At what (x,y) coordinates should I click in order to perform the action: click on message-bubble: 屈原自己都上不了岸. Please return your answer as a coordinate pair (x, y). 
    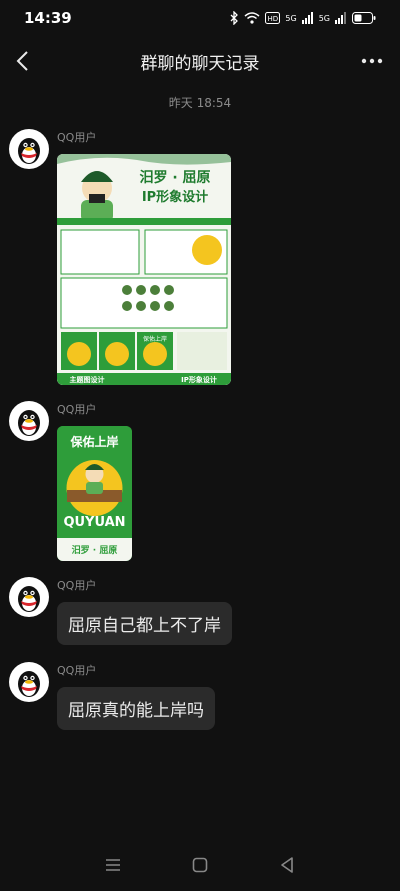
    Looking at the image, I should click on (144, 623).